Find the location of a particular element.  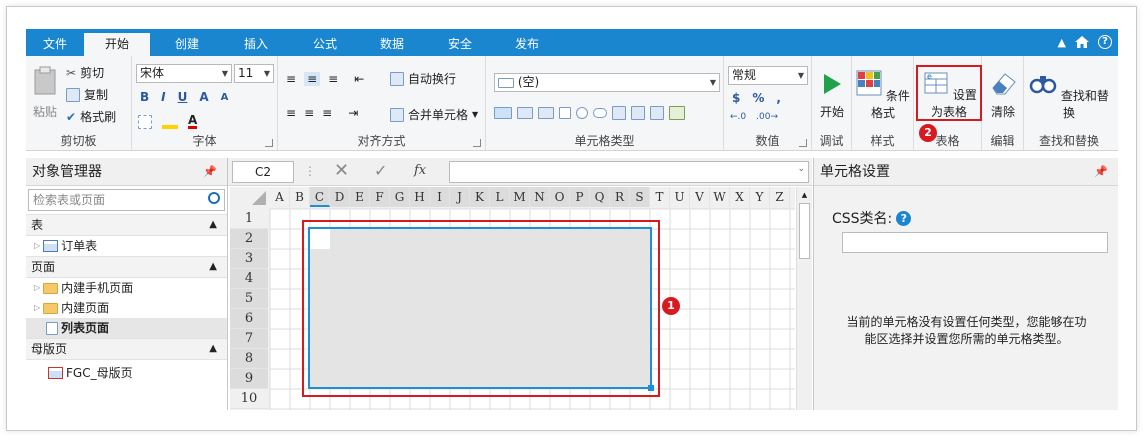

celltype-select: (空) ▼ is located at coordinates (607, 82).